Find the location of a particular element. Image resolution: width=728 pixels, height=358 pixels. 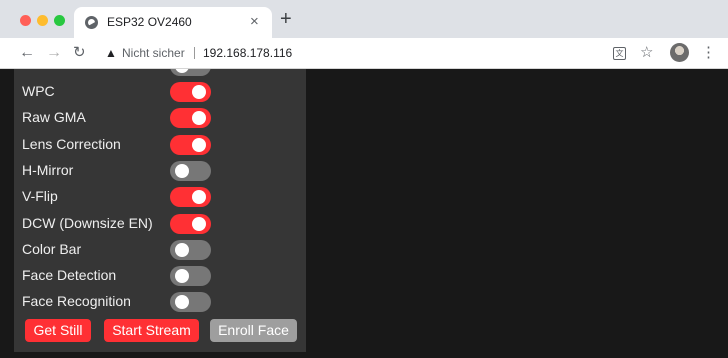

address-separator is located at coordinates (194, 53).